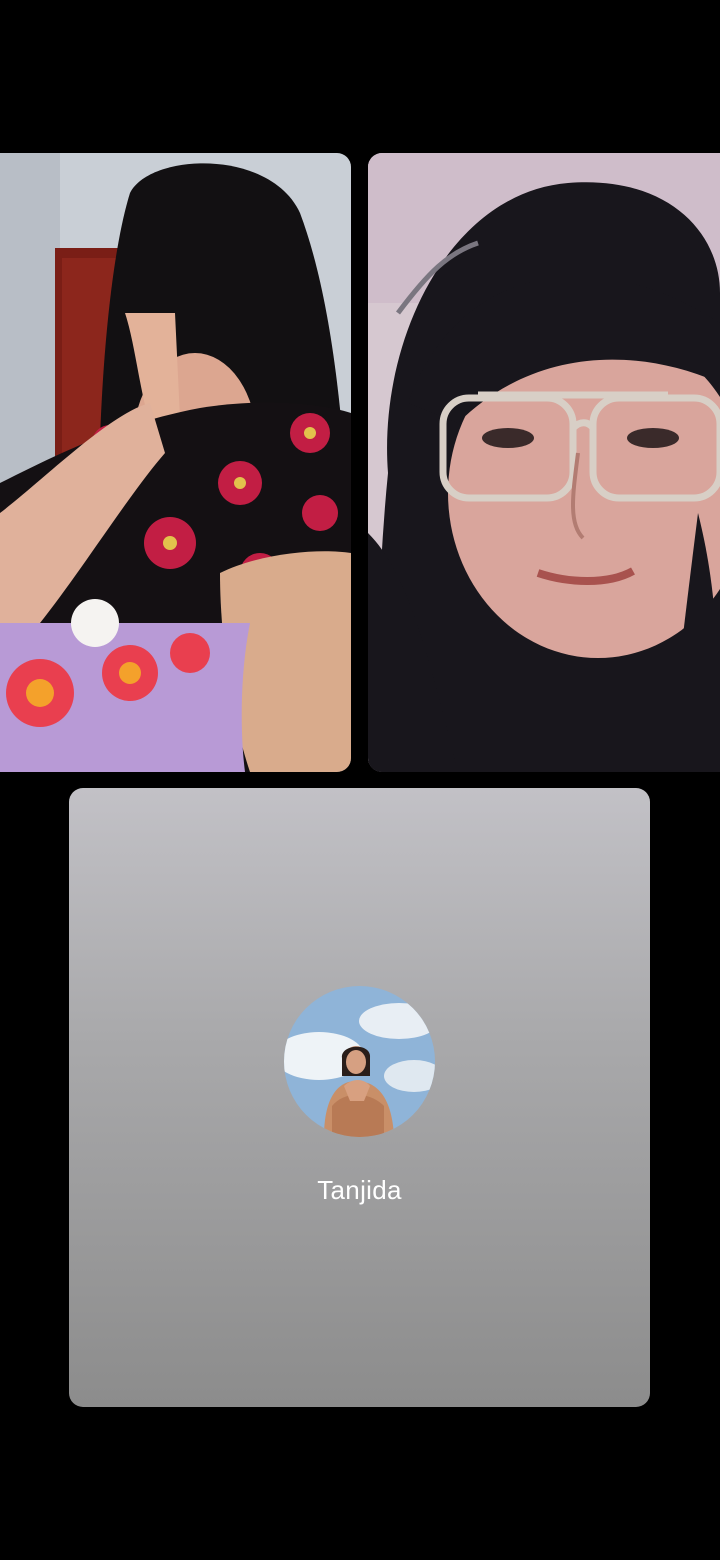 The width and height of the screenshot is (720, 1560). I want to click on participant-avatar, so click(359, 1061).